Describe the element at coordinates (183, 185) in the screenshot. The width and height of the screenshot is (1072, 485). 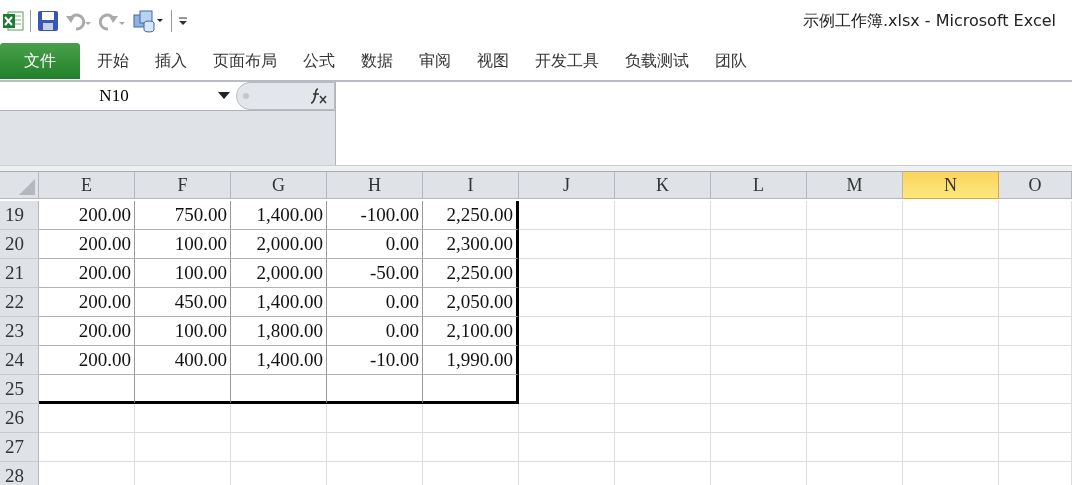
I see `column-header: F` at that location.